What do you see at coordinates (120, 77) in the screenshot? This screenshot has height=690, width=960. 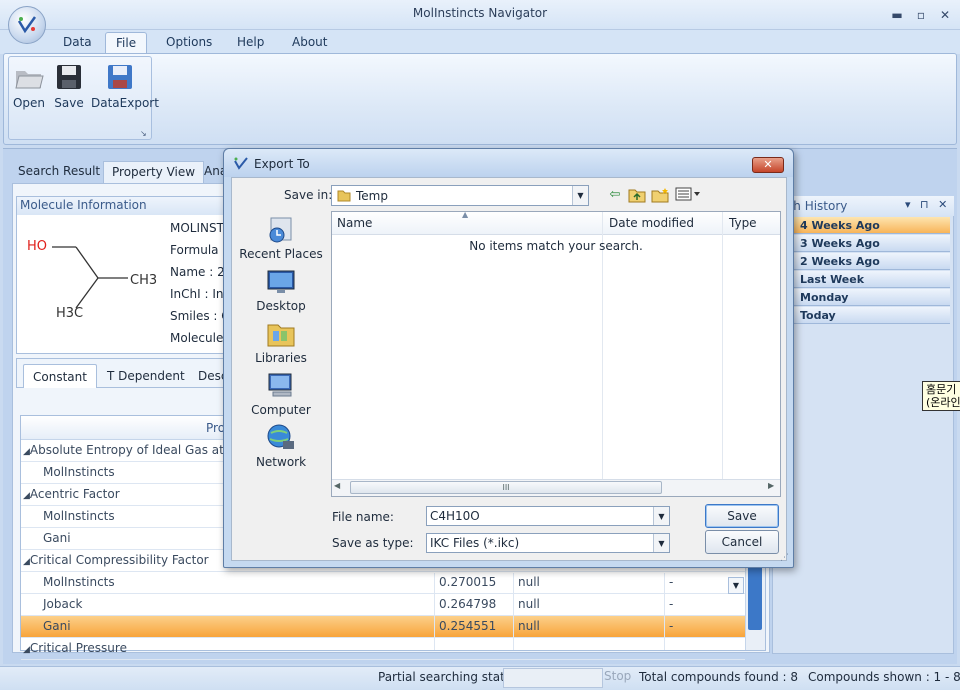 I see `export-disk-icon` at bounding box center [120, 77].